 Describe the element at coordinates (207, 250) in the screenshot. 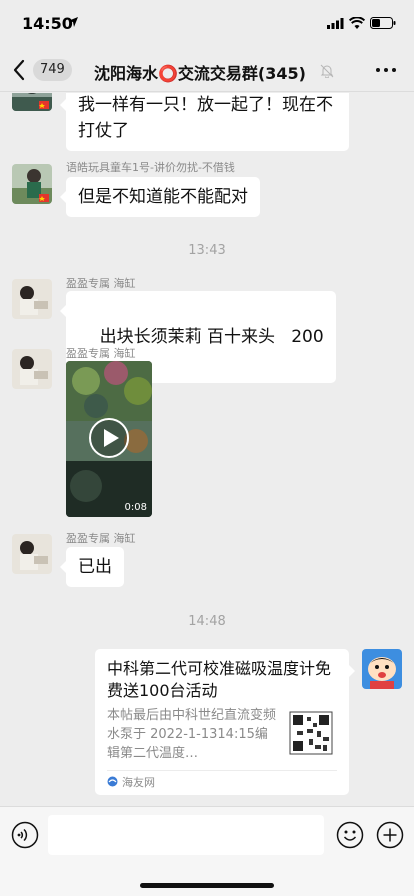

I see `timestamp: 13:43` at that location.